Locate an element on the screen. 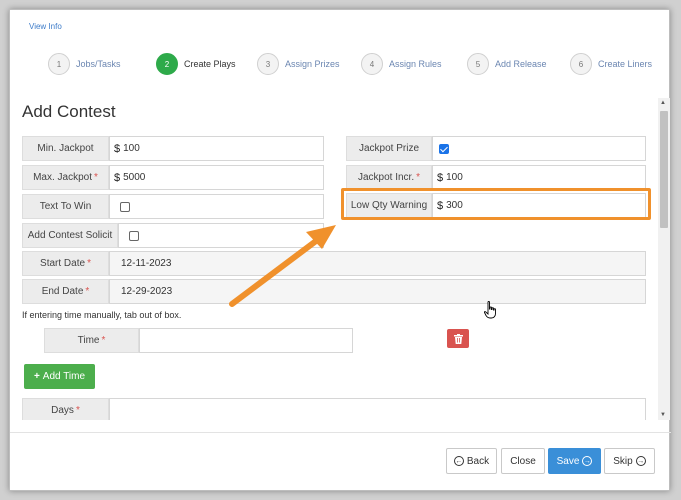 This screenshot has width=681, height=500. step-number: 1 is located at coordinates (59, 64).